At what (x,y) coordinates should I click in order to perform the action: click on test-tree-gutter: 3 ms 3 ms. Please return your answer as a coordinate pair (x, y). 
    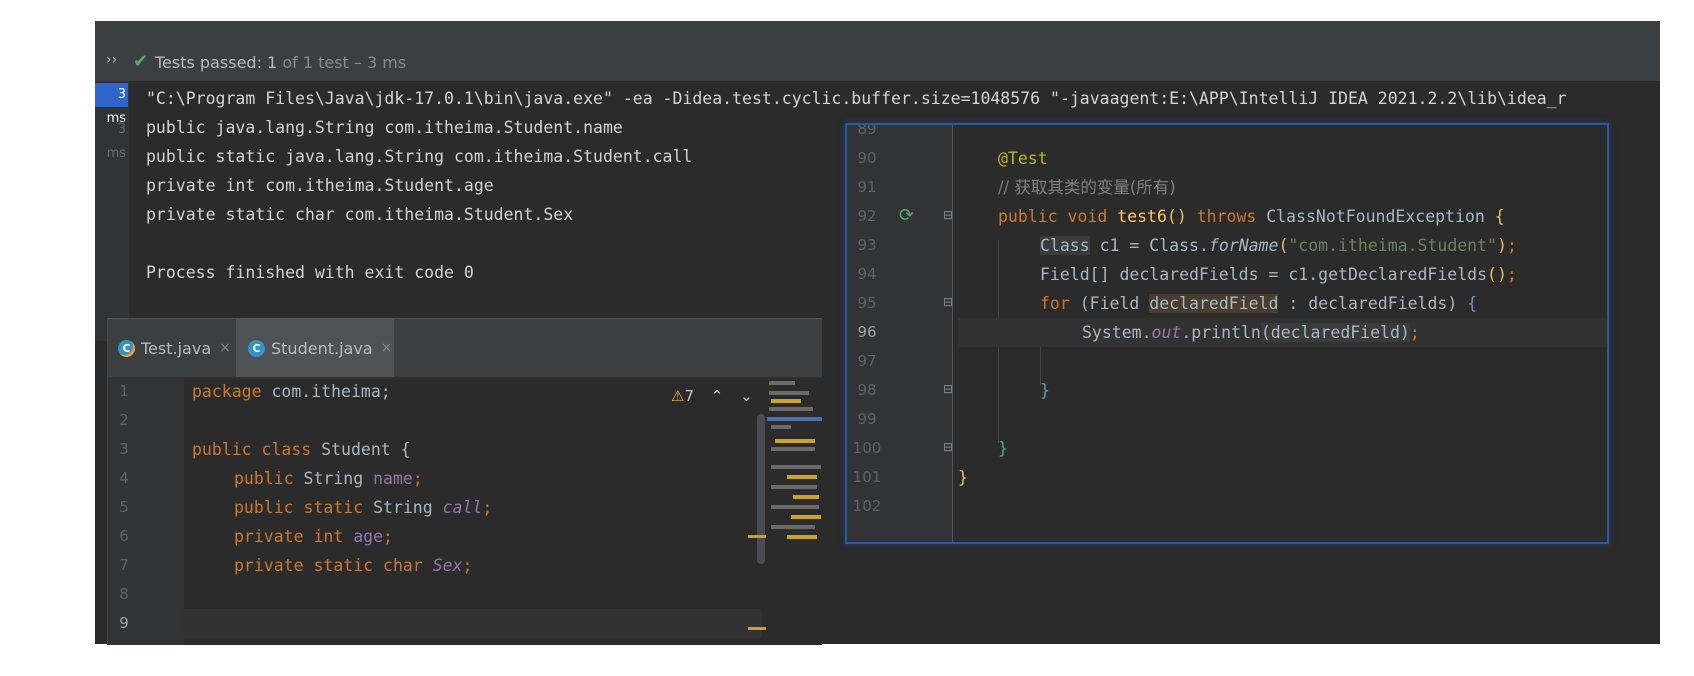
    Looking at the image, I should click on (112, 211).